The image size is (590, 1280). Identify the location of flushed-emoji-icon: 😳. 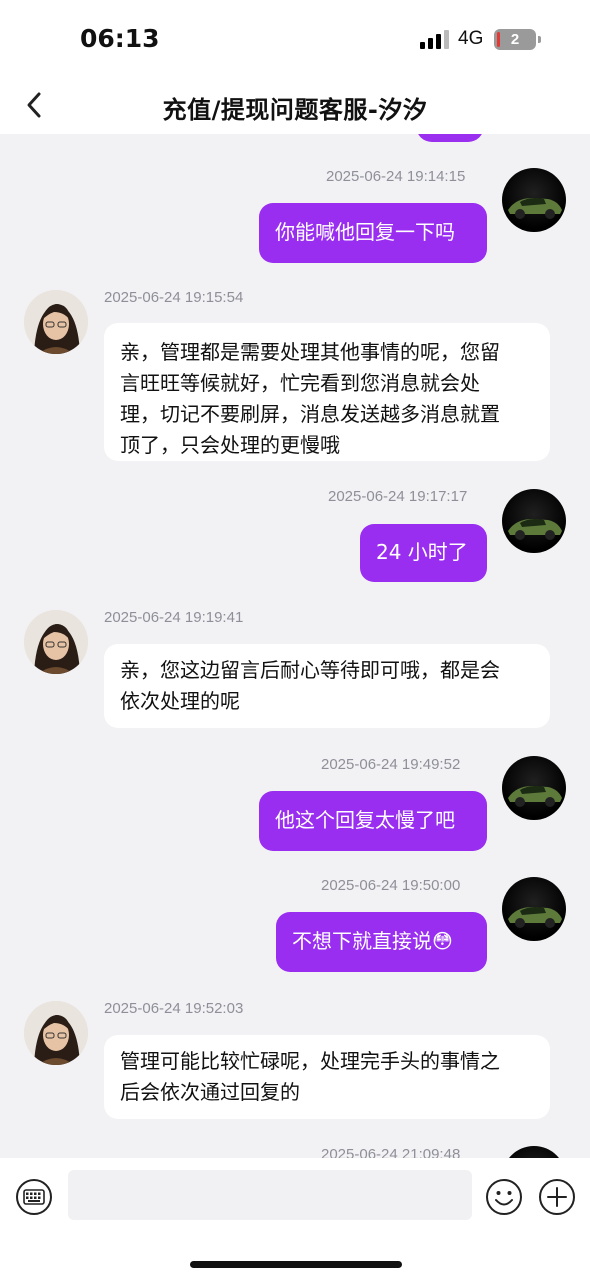
(442, 941).